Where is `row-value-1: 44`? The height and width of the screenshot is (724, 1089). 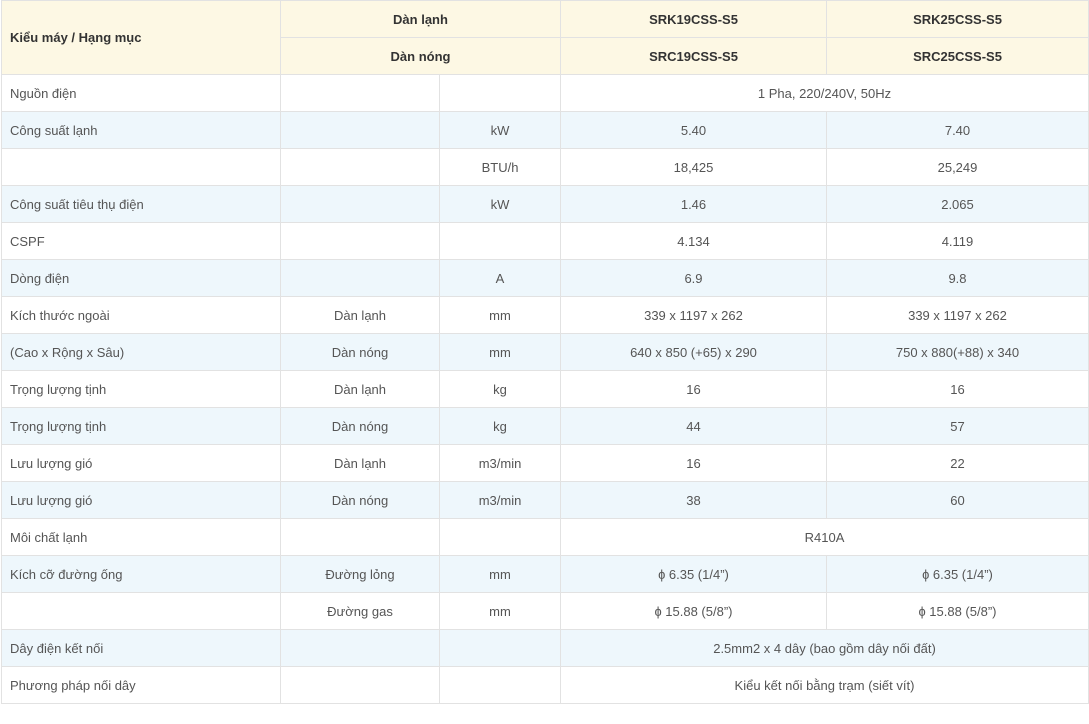
row-value-1: 44 is located at coordinates (693, 426).